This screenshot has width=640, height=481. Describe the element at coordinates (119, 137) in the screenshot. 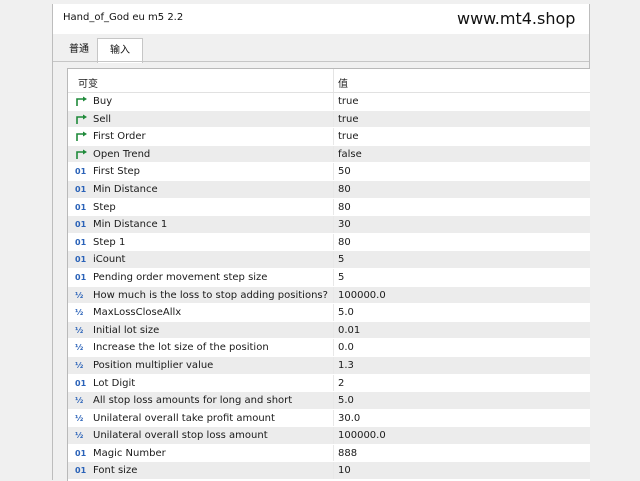

I see `row-variable-name: First Order` at that location.